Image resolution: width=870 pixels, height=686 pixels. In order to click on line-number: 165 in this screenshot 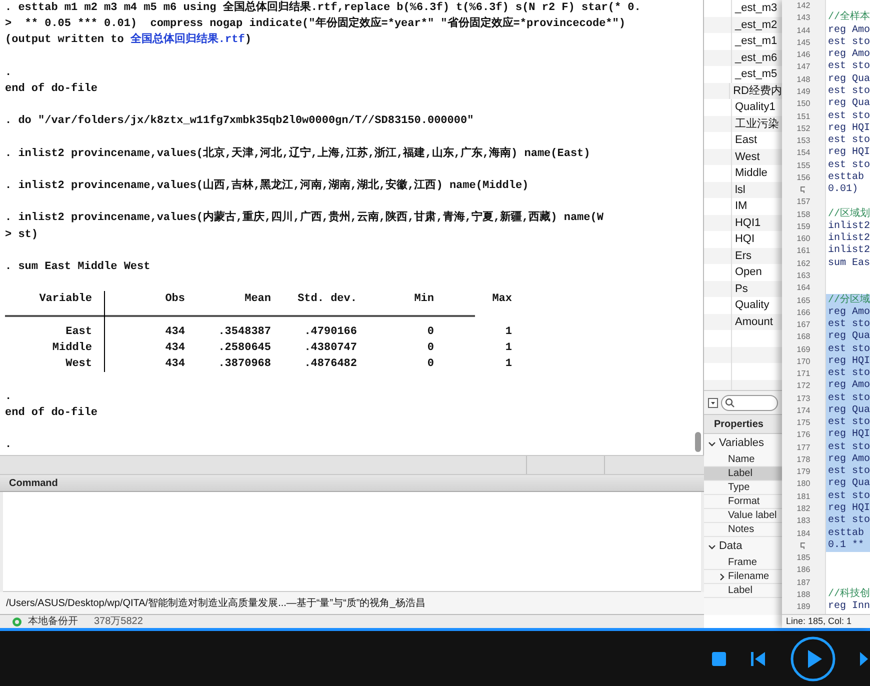, I will do `click(803, 300)`.